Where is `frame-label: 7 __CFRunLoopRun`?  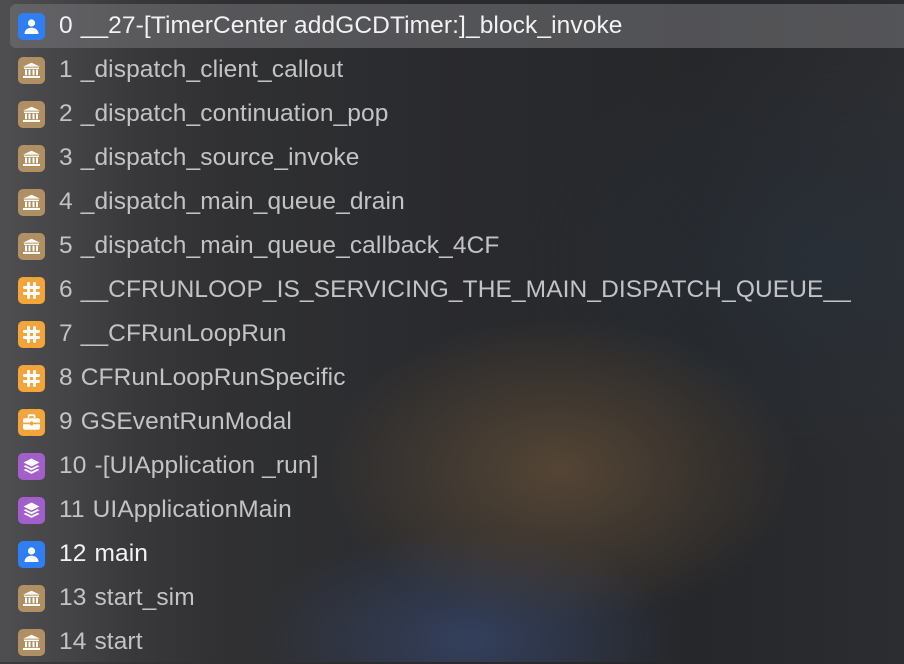 frame-label: 7 __CFRunLoopRun is located at coordinates (172, 334).